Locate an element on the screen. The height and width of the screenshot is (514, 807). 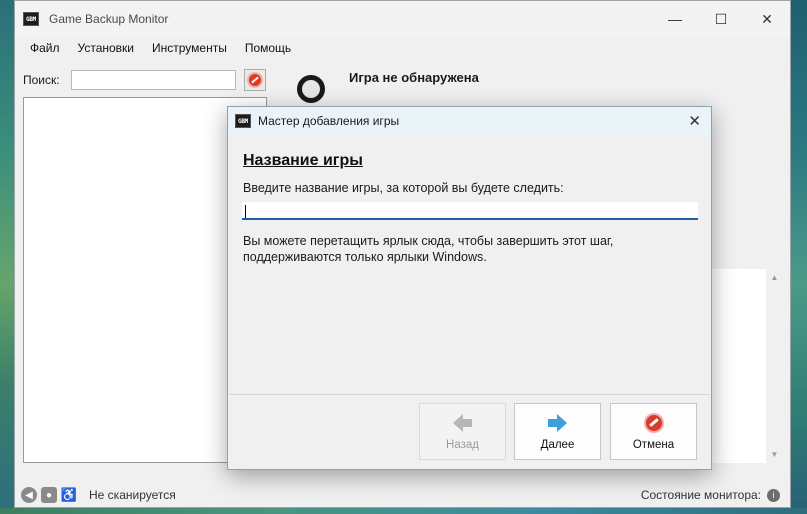
wheelchair-icon: ♿ is located at coordinates (69, 495).